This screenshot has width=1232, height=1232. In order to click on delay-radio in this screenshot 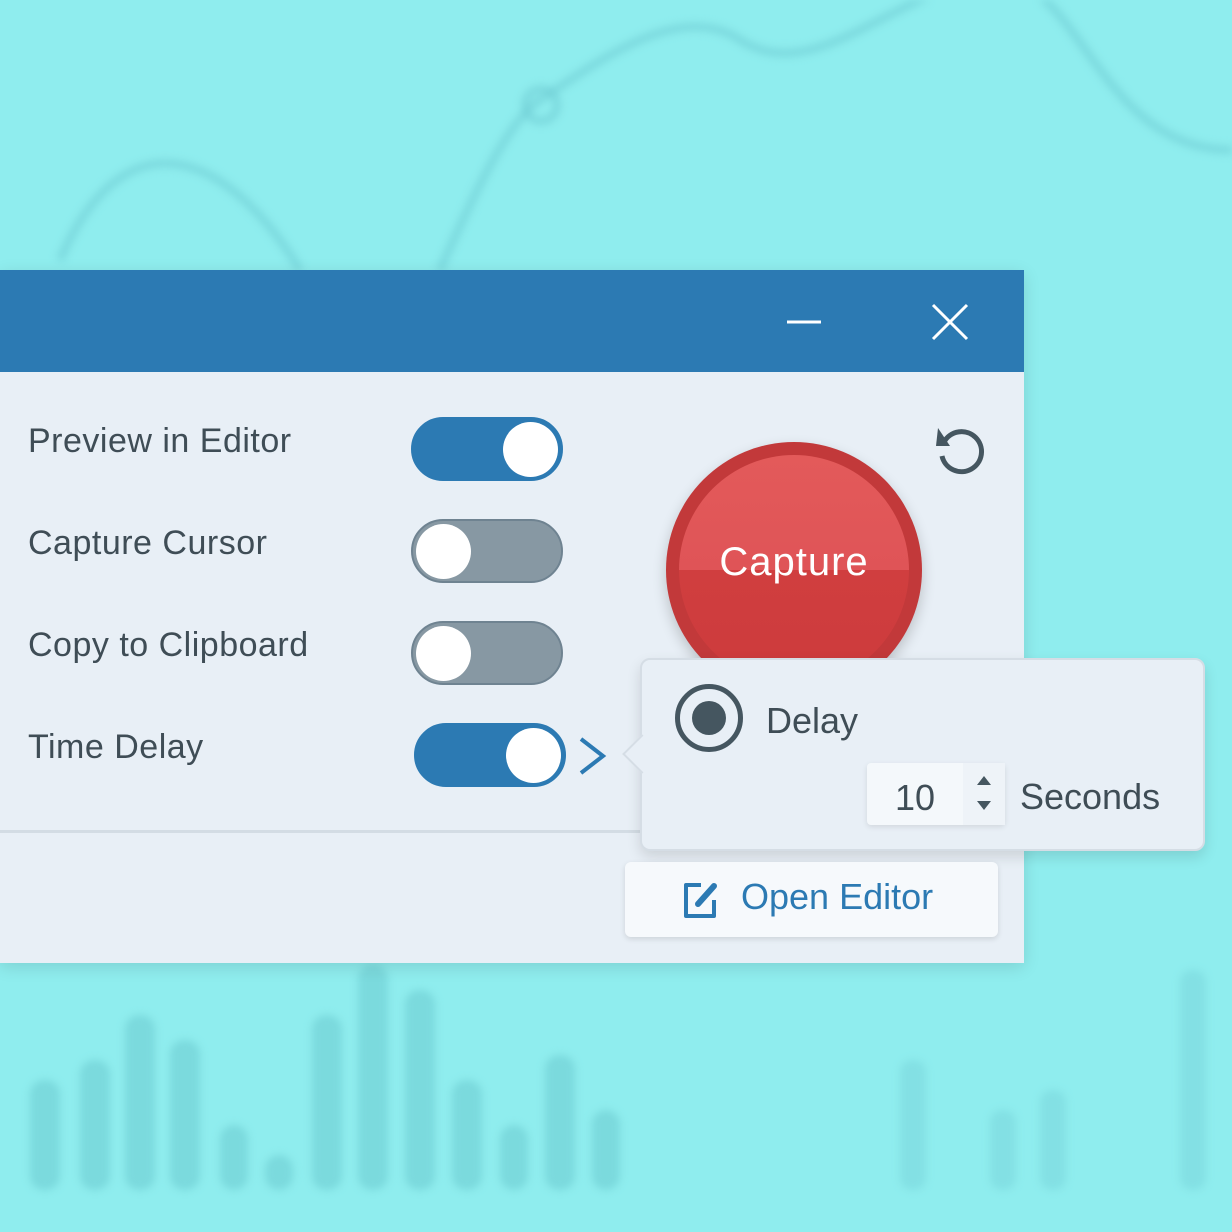, I will do `click(709, 718)`.